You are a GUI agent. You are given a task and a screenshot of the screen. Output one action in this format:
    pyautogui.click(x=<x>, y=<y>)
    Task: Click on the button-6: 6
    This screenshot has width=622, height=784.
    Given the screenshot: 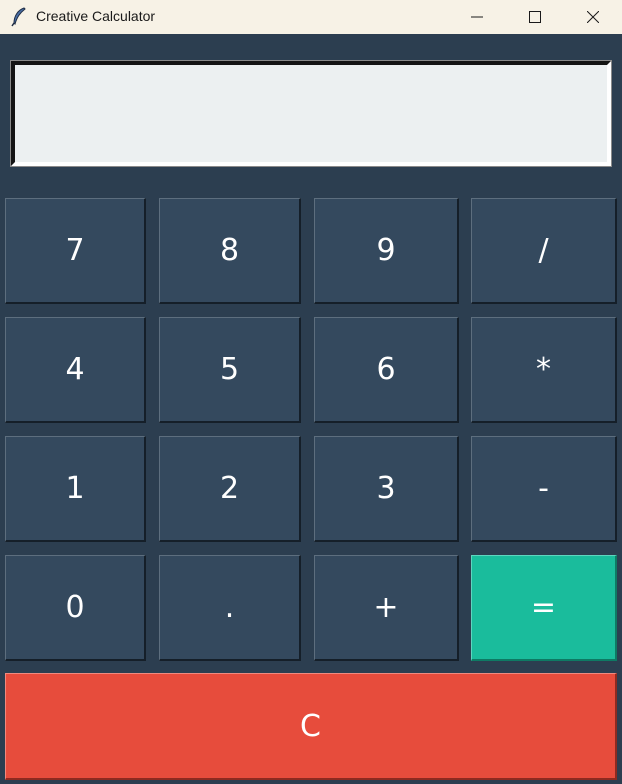 What is the action you would take?
    pyautogui.click(x=386, y=370)
    